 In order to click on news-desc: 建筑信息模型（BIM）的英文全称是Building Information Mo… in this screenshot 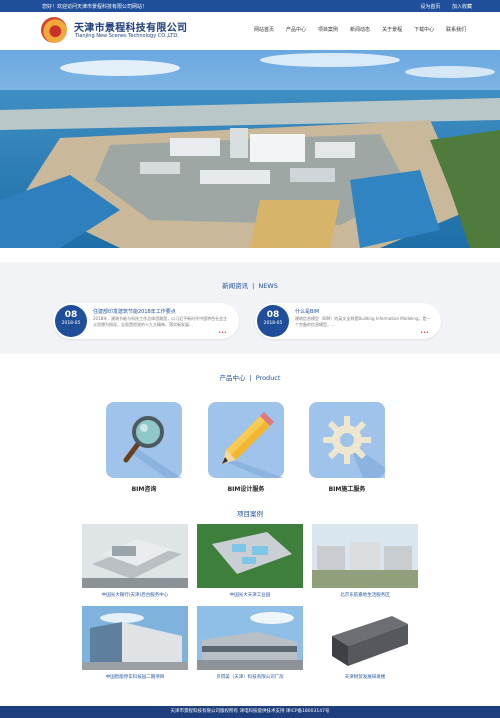, I will do `click(363, 321)`.